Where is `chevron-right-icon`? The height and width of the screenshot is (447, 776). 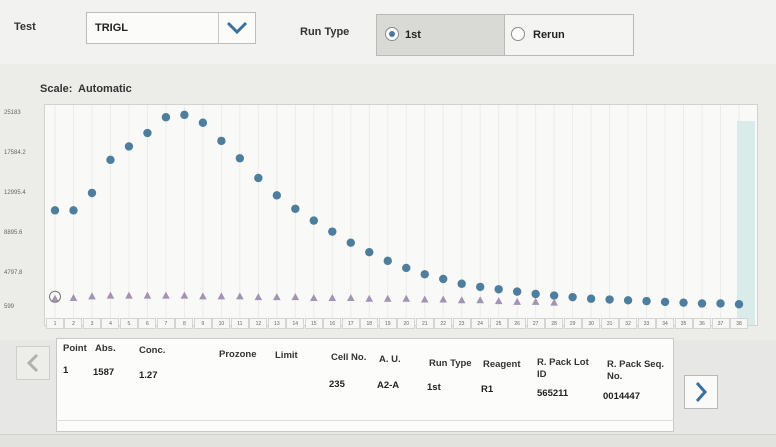
chevron-right-icon is located at coordinates (701, 392).